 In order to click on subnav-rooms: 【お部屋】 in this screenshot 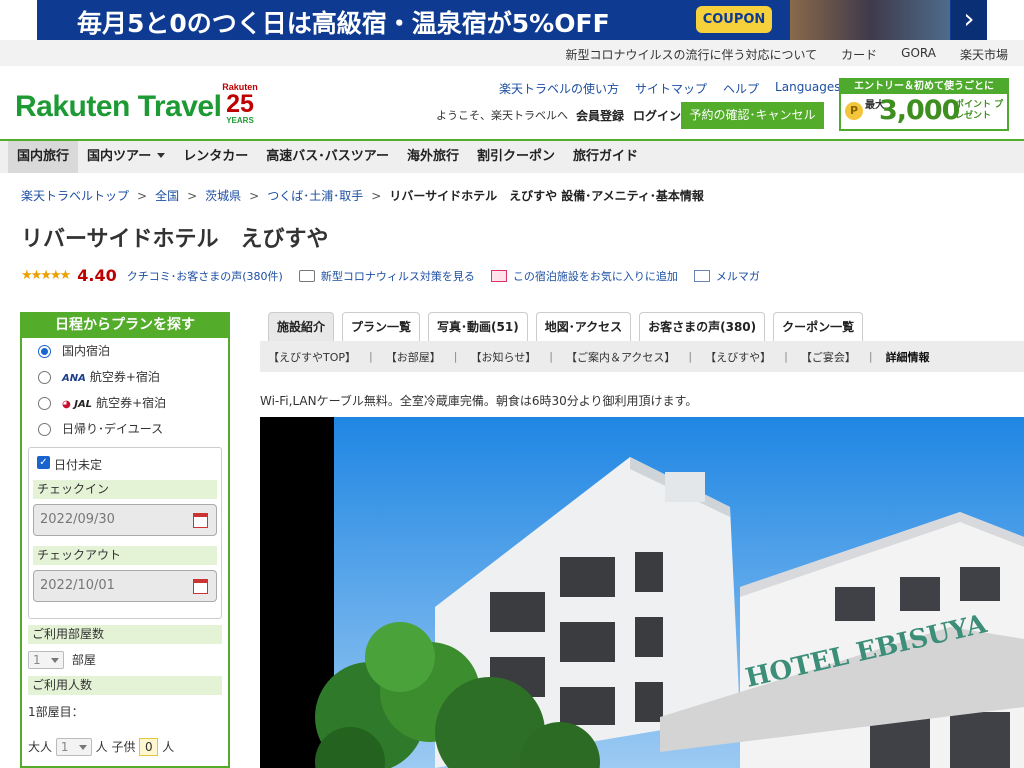, I will do `click(413, 357)`.